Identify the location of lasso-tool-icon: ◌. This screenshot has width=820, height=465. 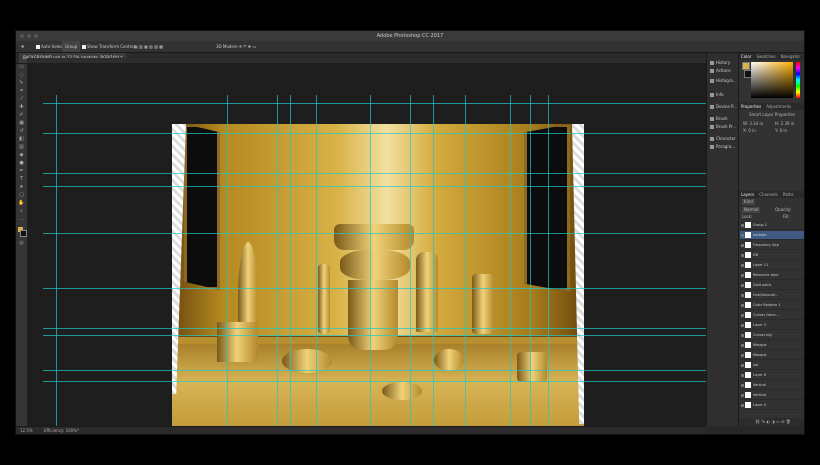
(21, 75).